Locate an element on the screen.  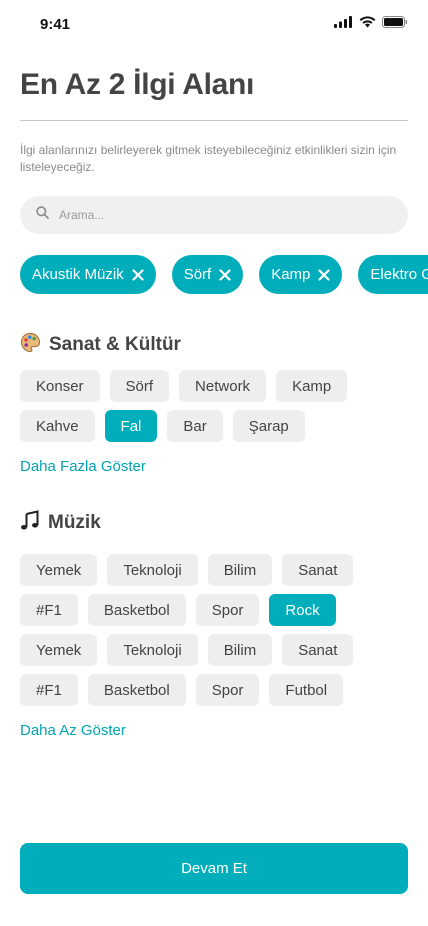
selected-chip-label: Elektro Gitar is located at coordinates (399, 274).